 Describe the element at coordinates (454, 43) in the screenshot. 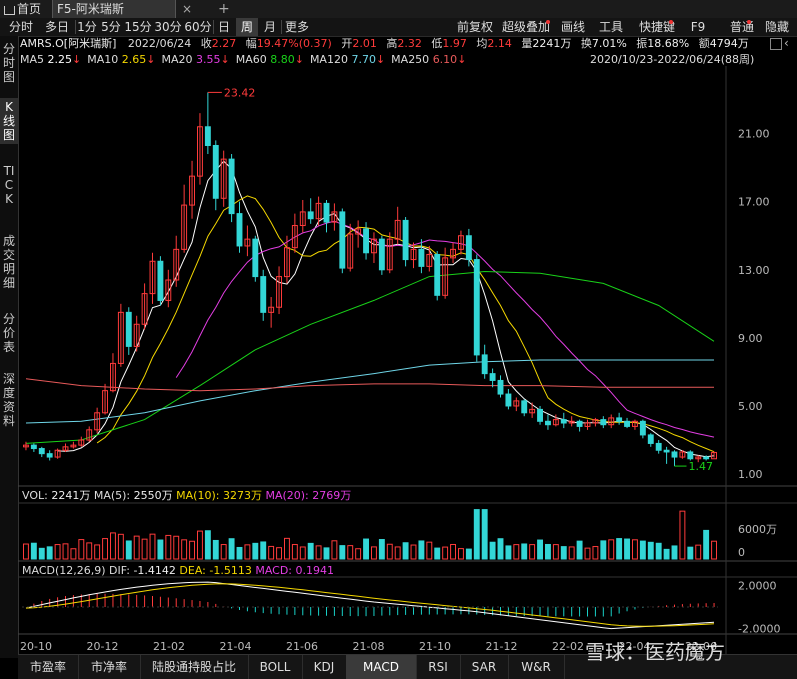

I see `low-price: 1.97` at that location.